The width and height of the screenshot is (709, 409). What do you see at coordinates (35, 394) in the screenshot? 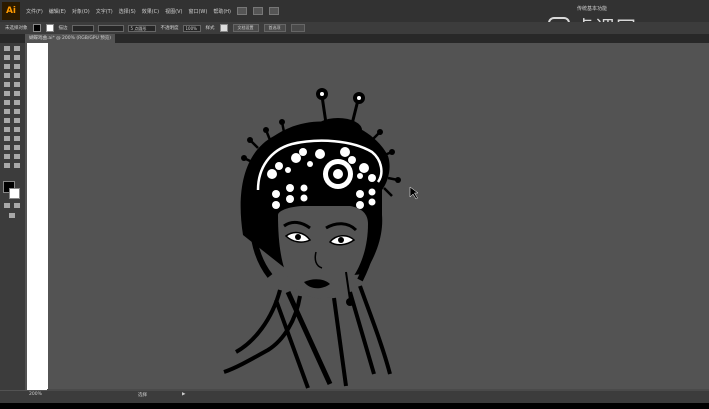
I see `zoom-level: 200%` at bounding box center [35, 394].